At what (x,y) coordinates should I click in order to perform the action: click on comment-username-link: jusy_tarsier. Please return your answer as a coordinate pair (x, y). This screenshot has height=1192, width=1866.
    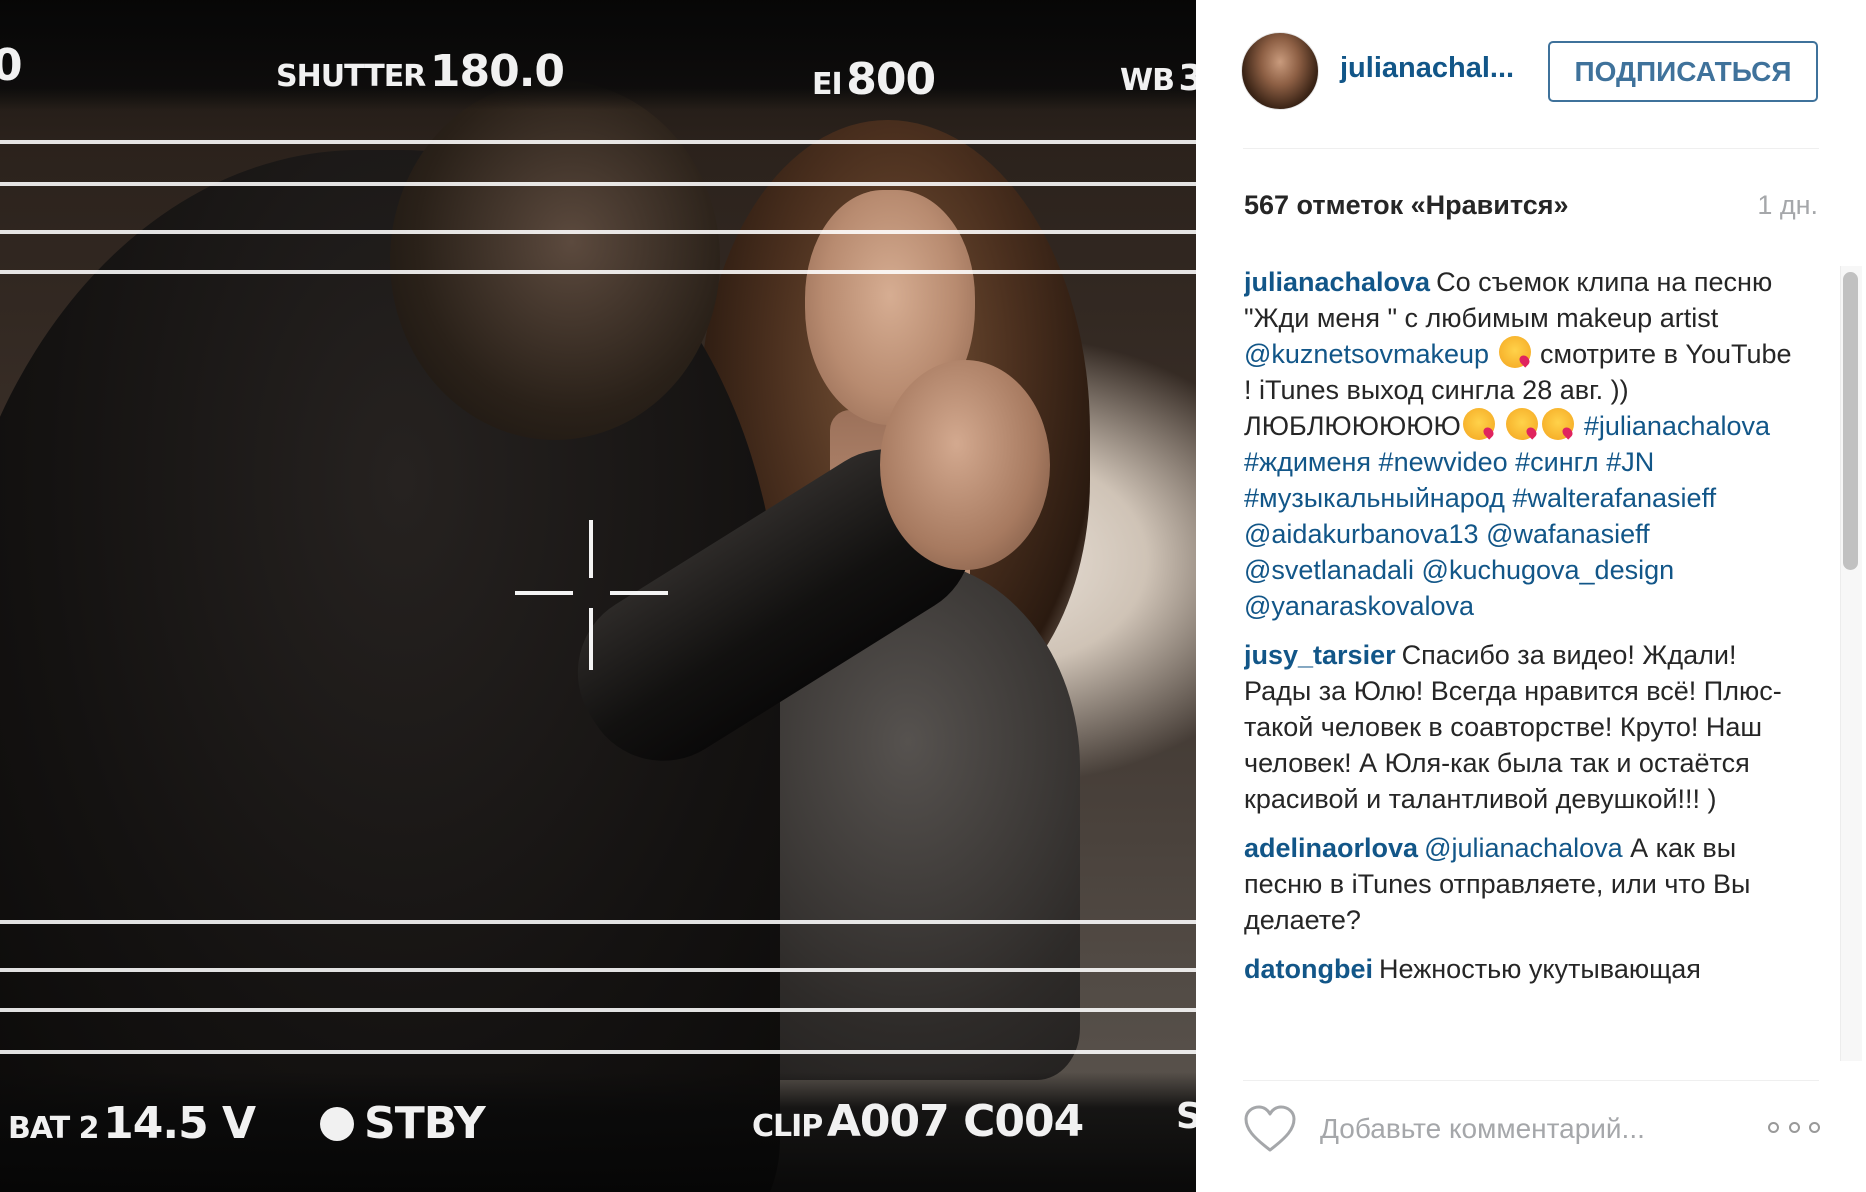
    Looking at the image, I should click on (1320, 655).